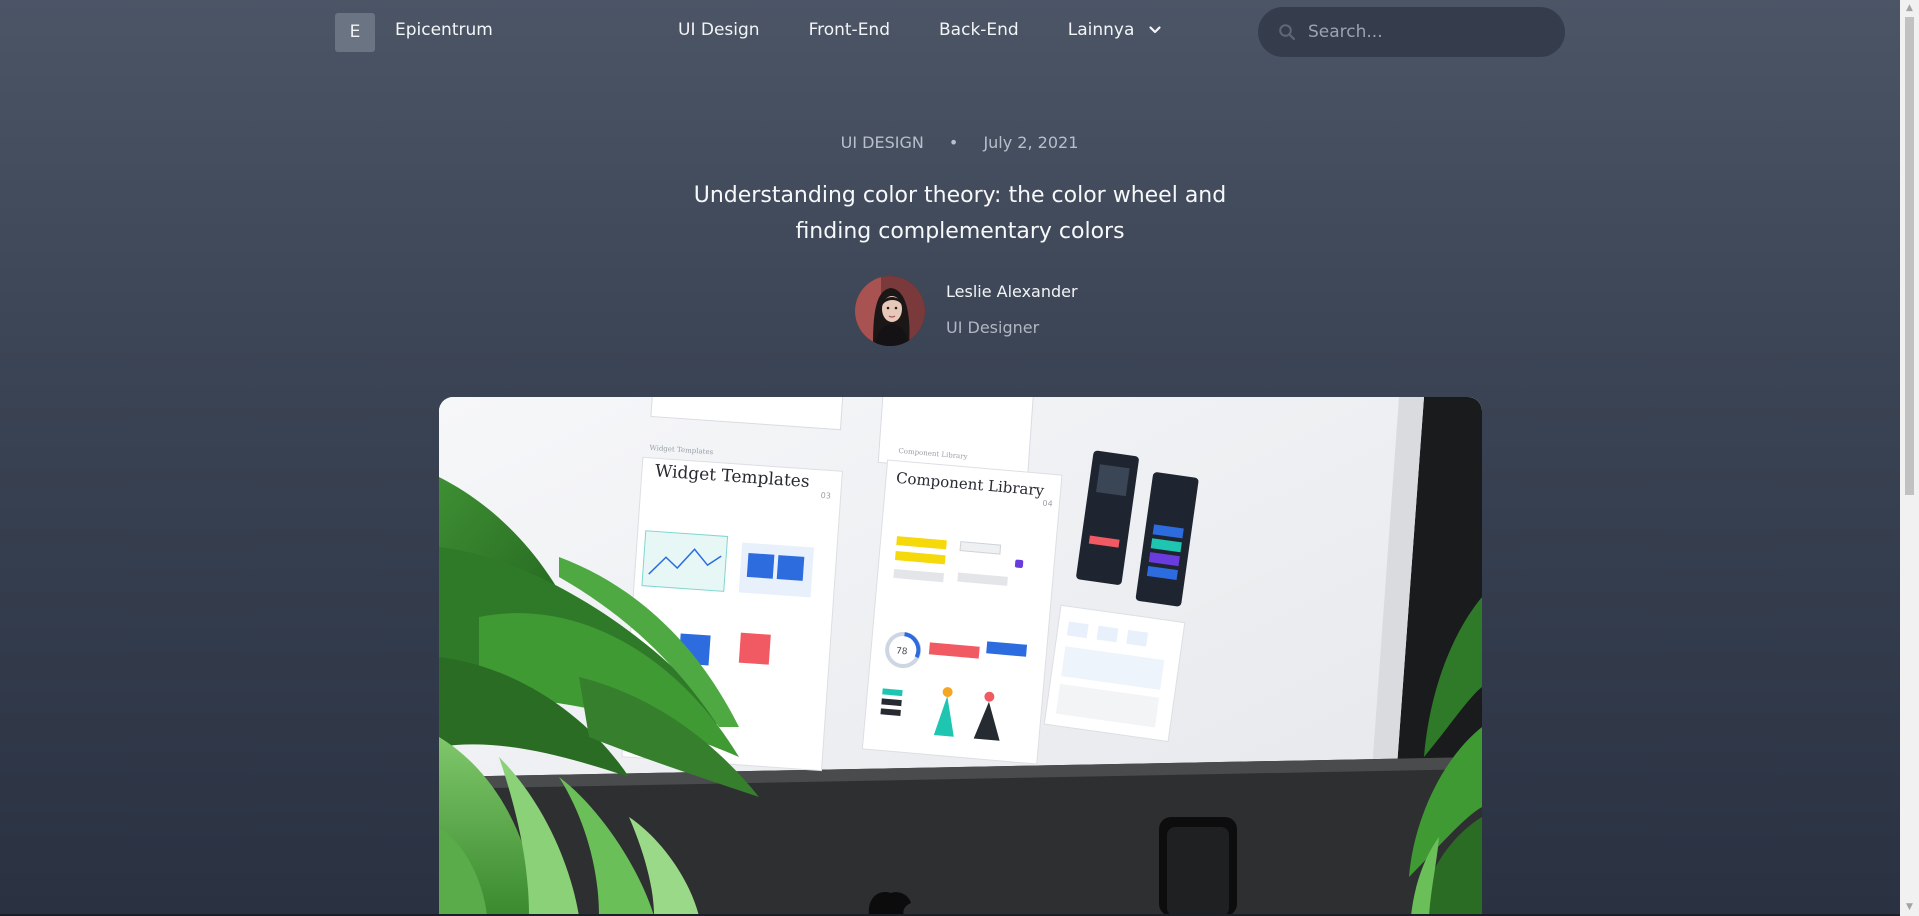 The height and width of the screenshot is (916, 1919). Describe the element at coordinates (1155, 30) in the screenshot. I see `chevron-down-icon` at that location.